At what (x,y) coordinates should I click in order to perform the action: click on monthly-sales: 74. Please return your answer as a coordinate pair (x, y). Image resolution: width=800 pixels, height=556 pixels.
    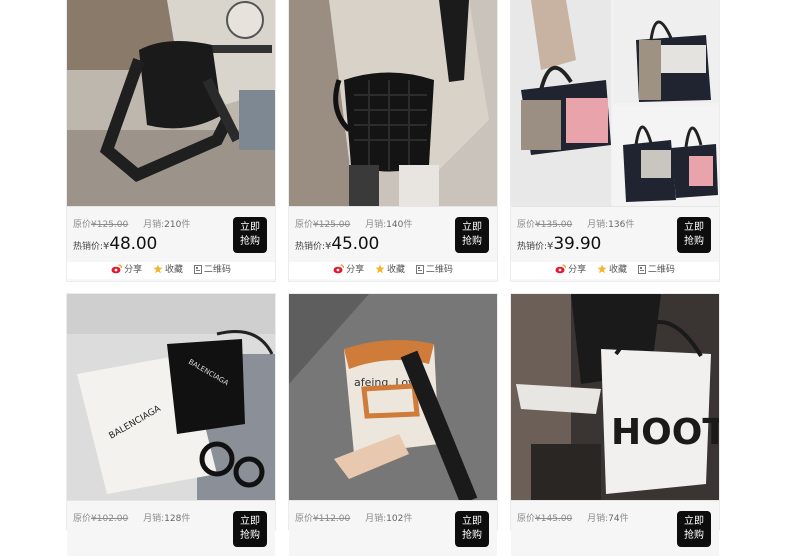
    Looking at the image, I should click on (614, 519).